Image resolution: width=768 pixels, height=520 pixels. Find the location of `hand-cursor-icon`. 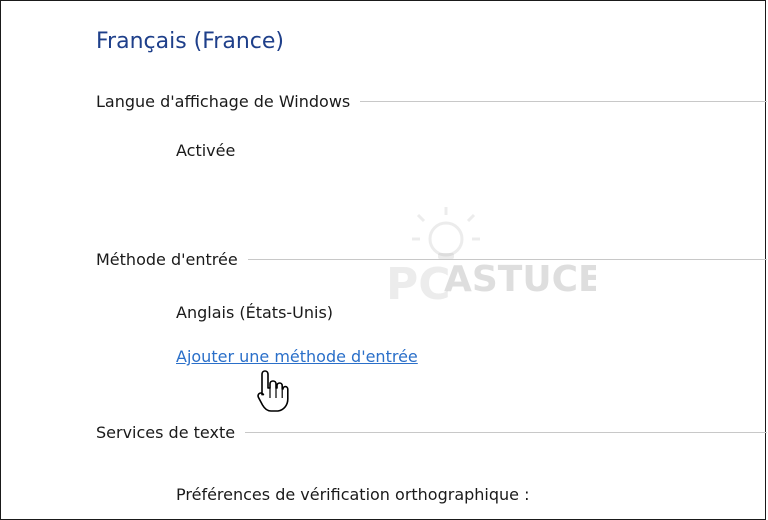

hand-cursor-icon is located at coordinates (273, 391).